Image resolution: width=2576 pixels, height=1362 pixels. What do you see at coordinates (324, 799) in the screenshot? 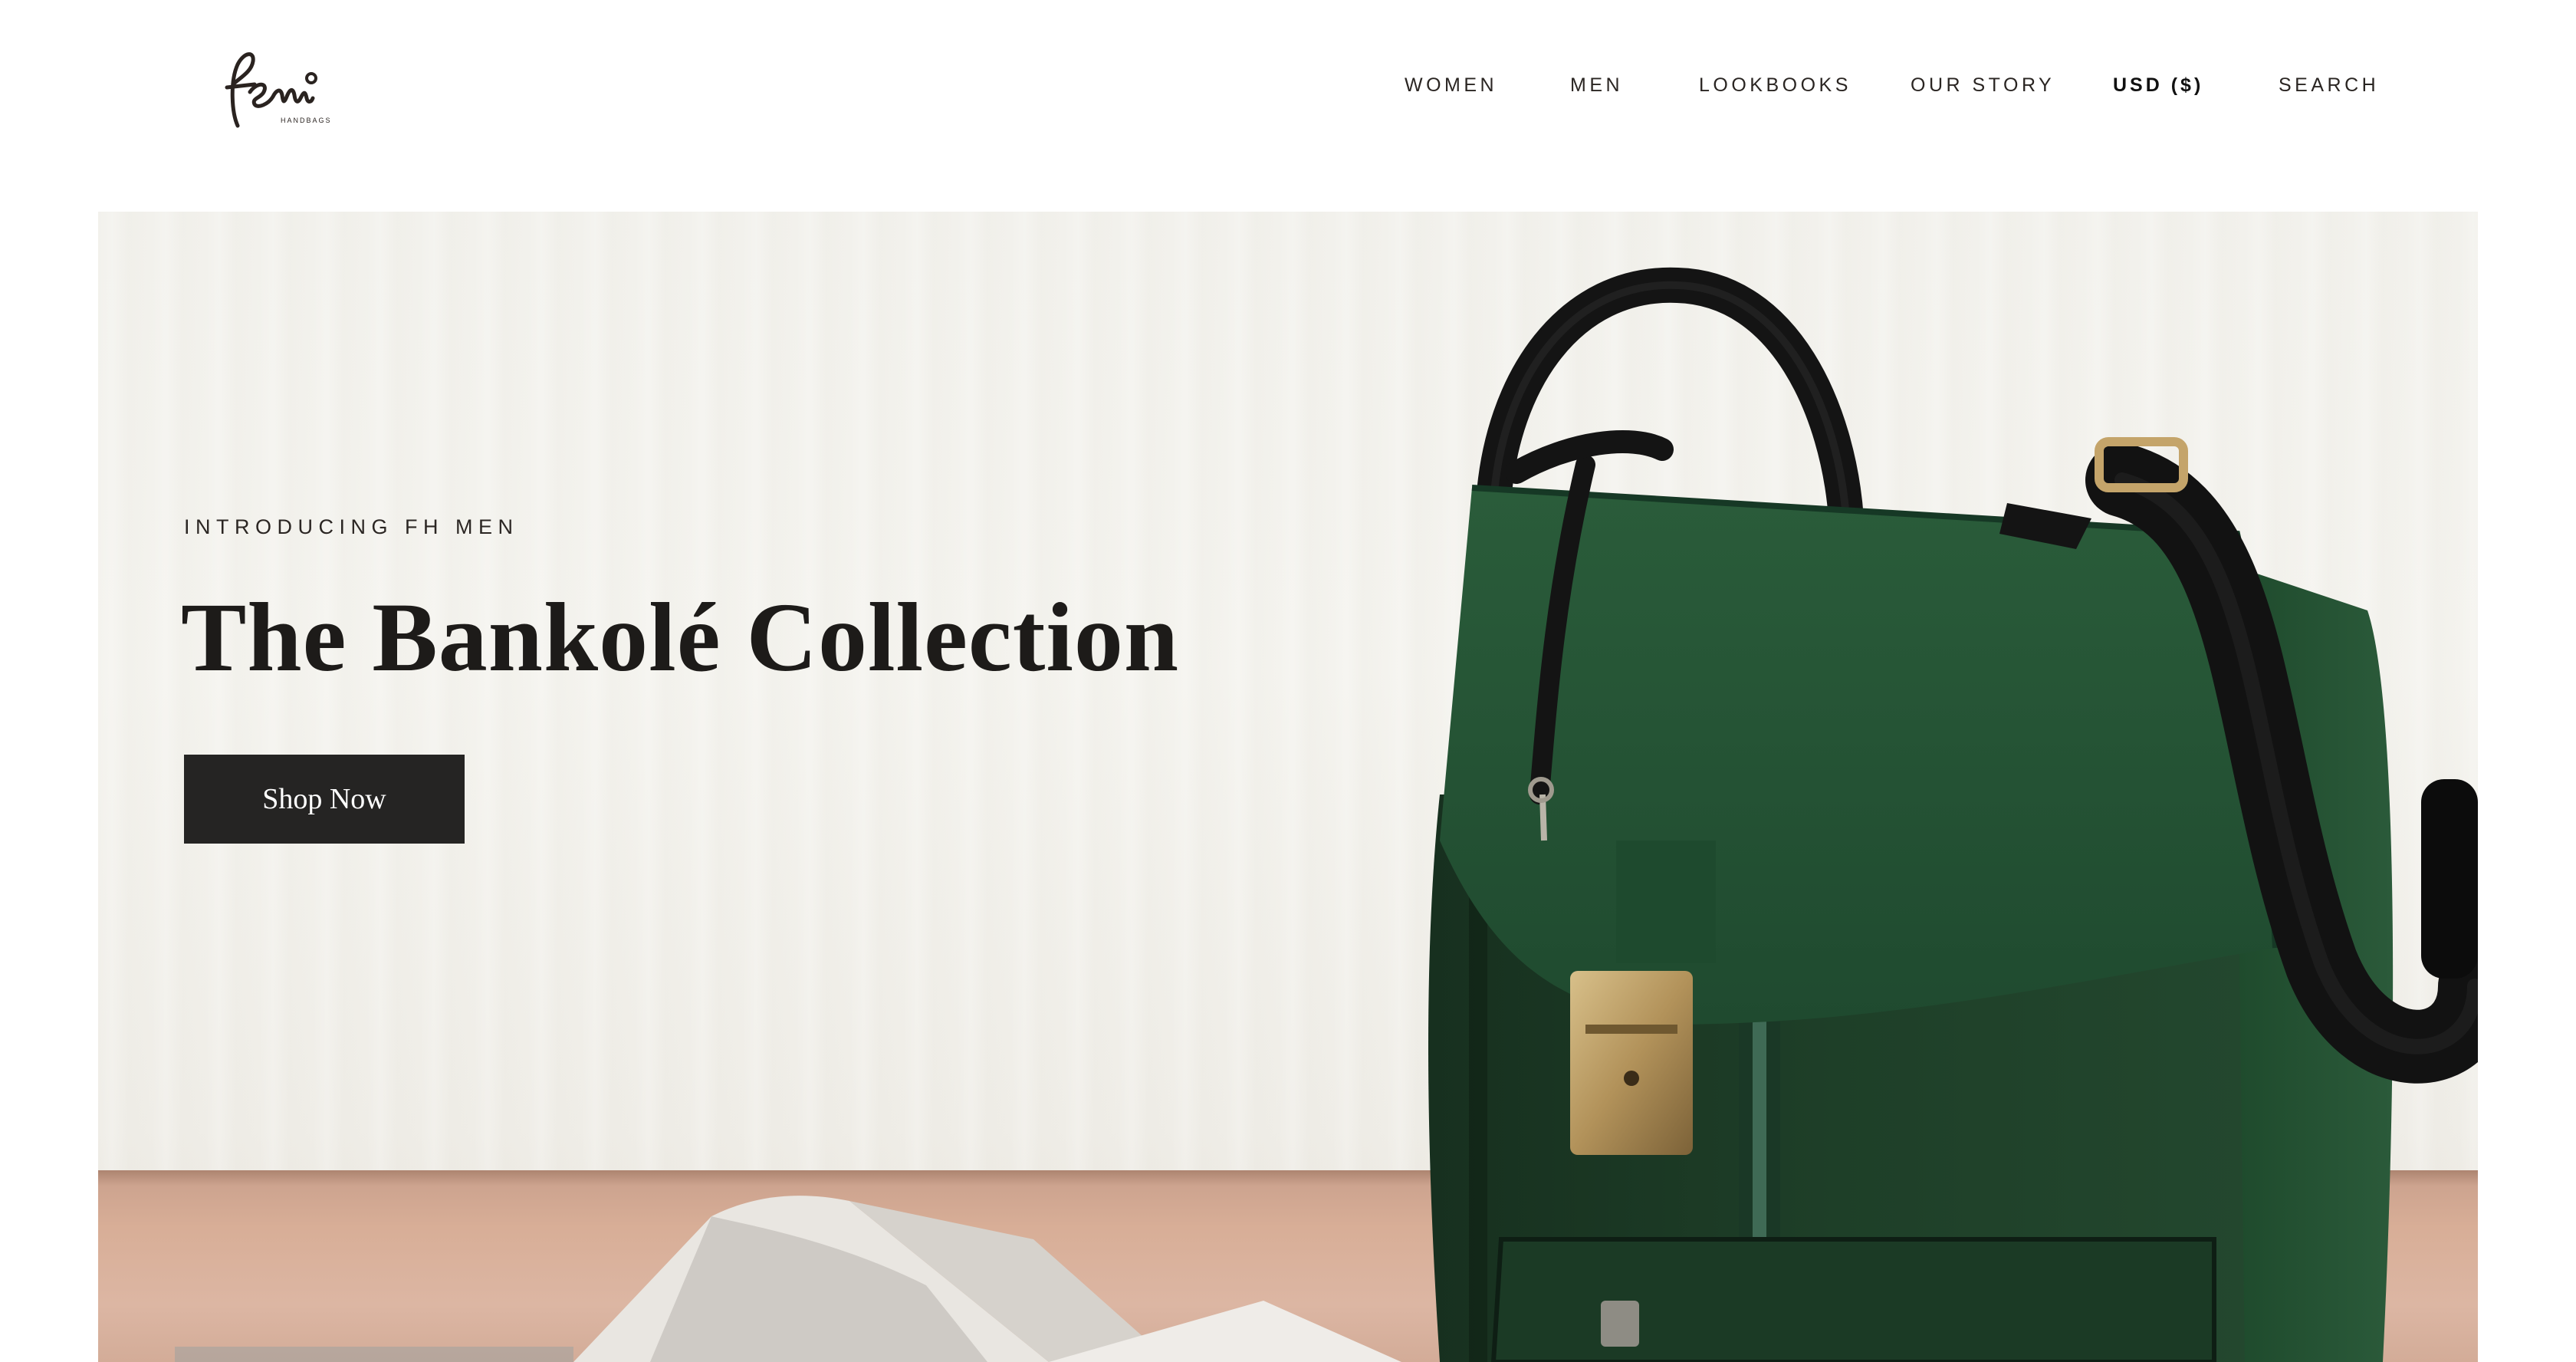
I see `shop-now-button: Shop Now` at bounding box center [324, 799].